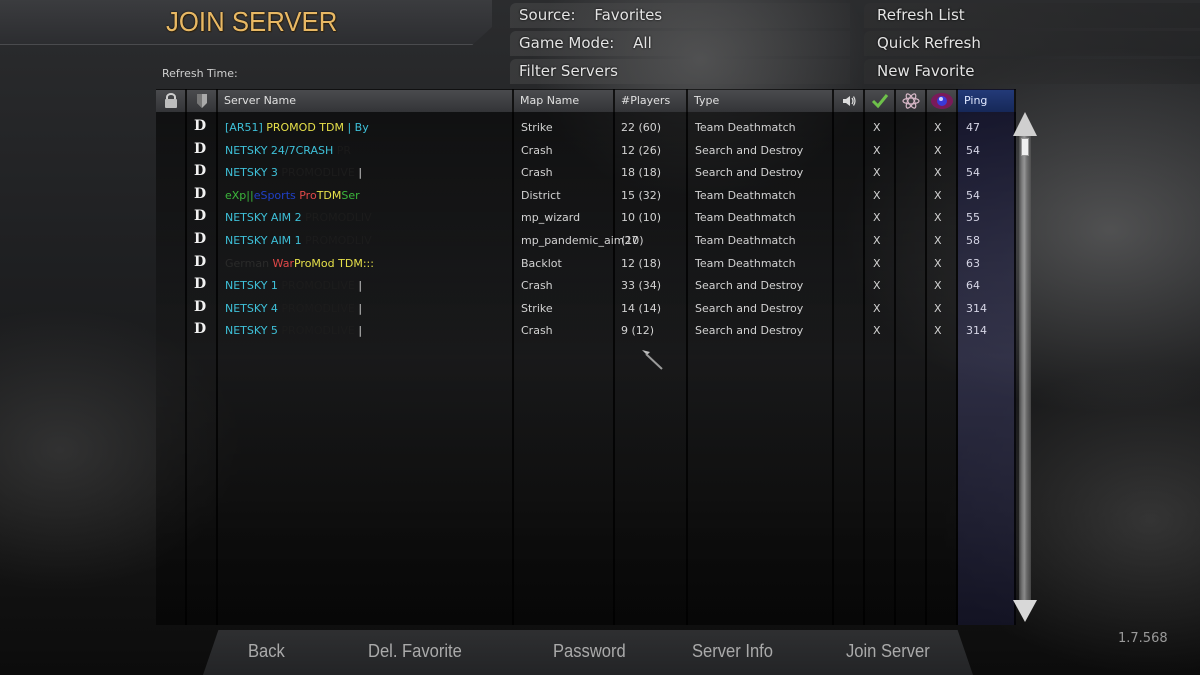 Image resolution: width=1200 pixels, height=675 pixels. Describe the element at coordinates (987, 101) in the screenshot. I see `column-header-ping: Ping` at that location.